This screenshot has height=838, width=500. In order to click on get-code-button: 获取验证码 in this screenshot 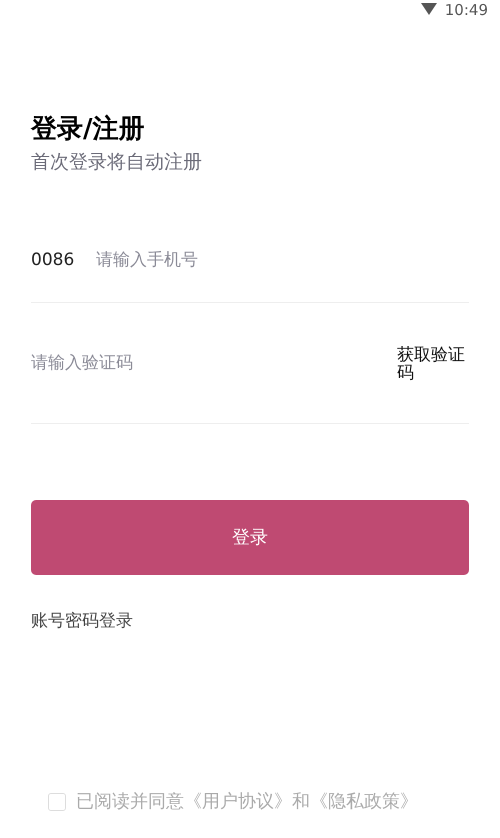, I will do `click(435, 364)`.